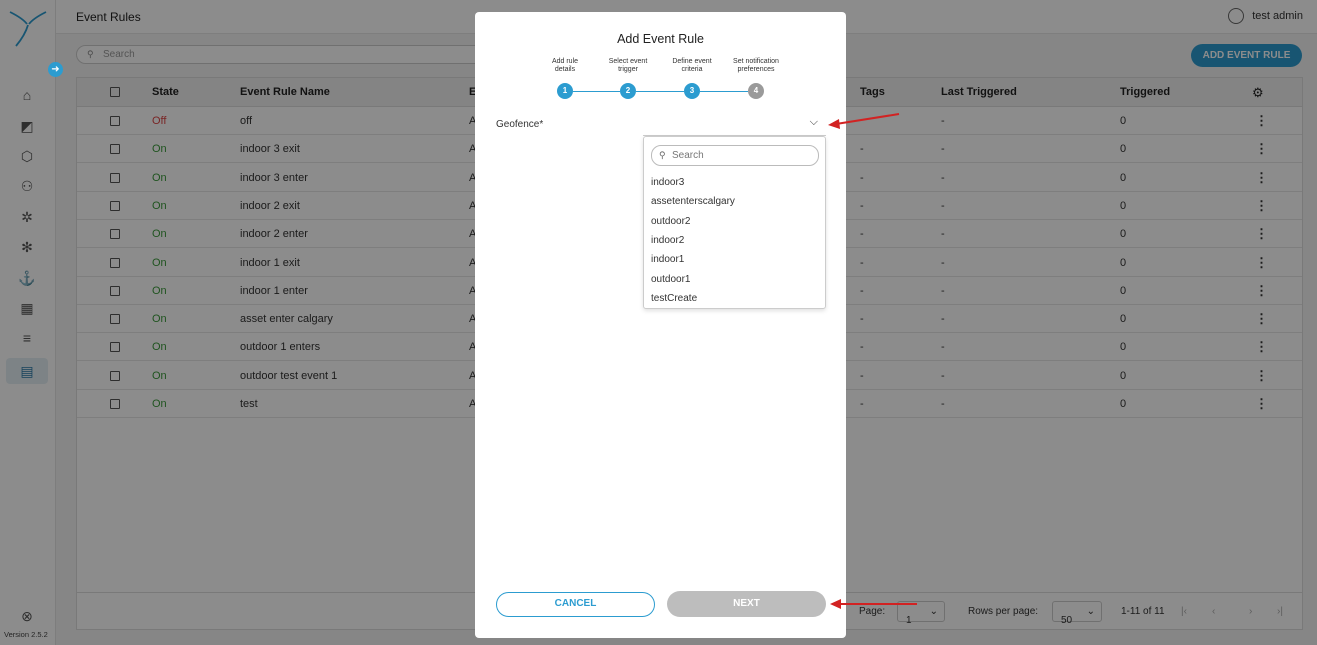 Image resolution: width=1317 pixels, height=645 pixels. Describe the element at coordinates (734, 124) in the screenshot. I see `geofence-select: ⌵` at that location.